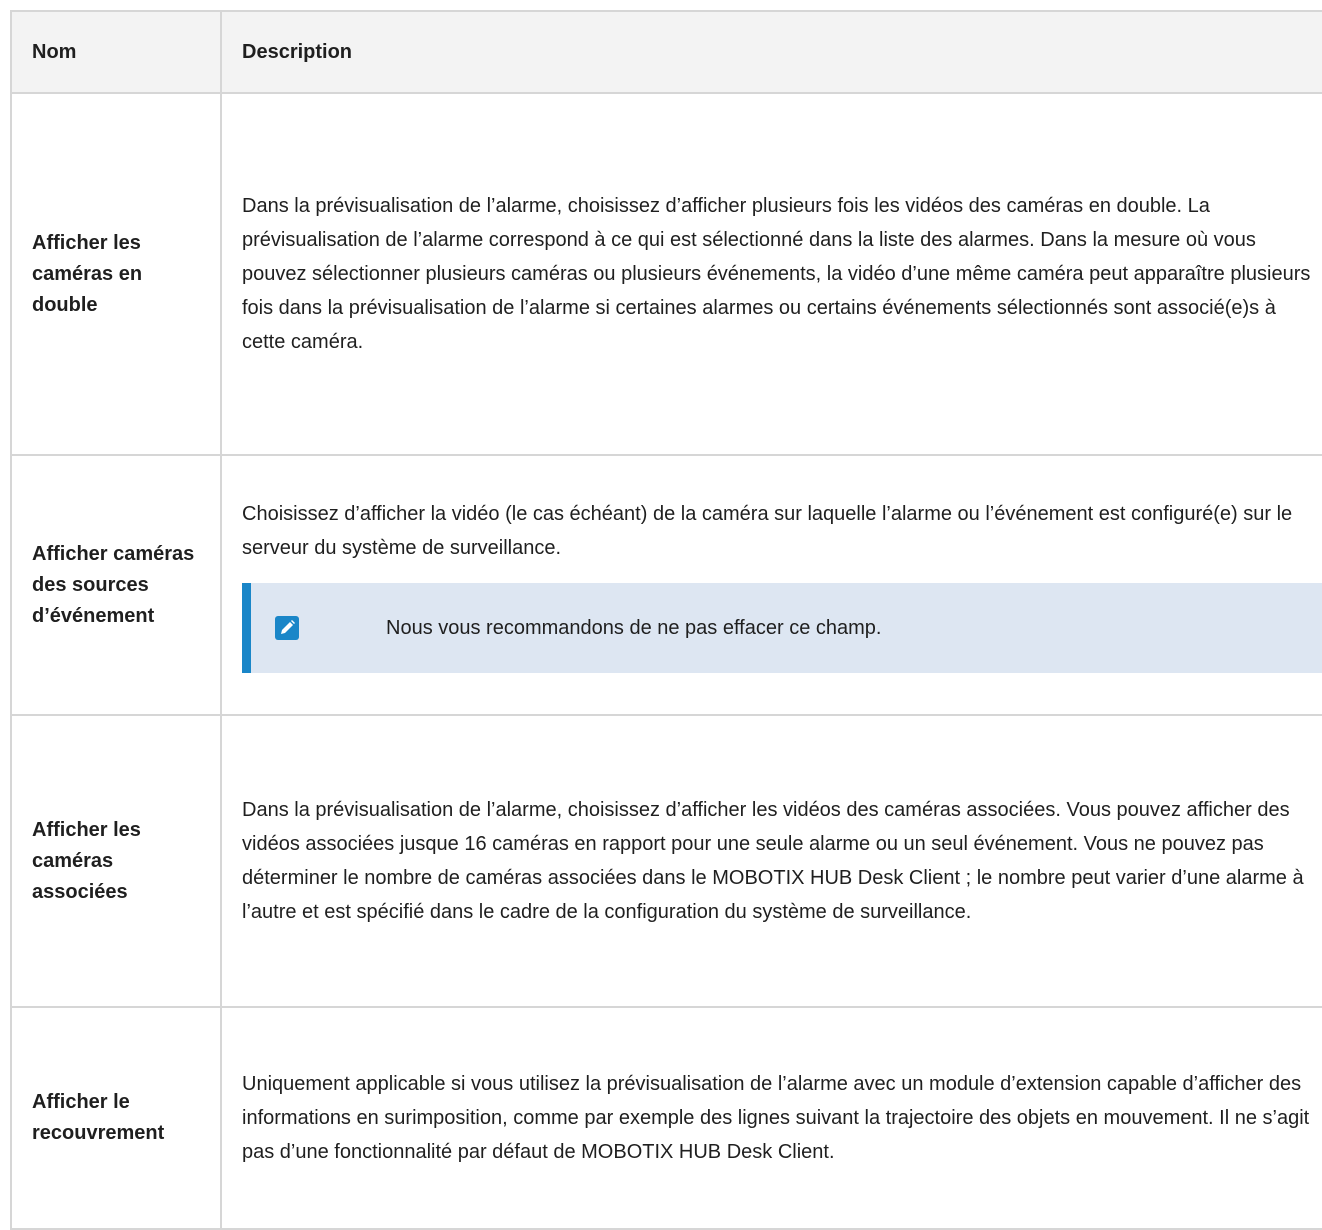 This screenshot has height=1230, width=1322. I want to click on pencil-icon, so click(287, 628).